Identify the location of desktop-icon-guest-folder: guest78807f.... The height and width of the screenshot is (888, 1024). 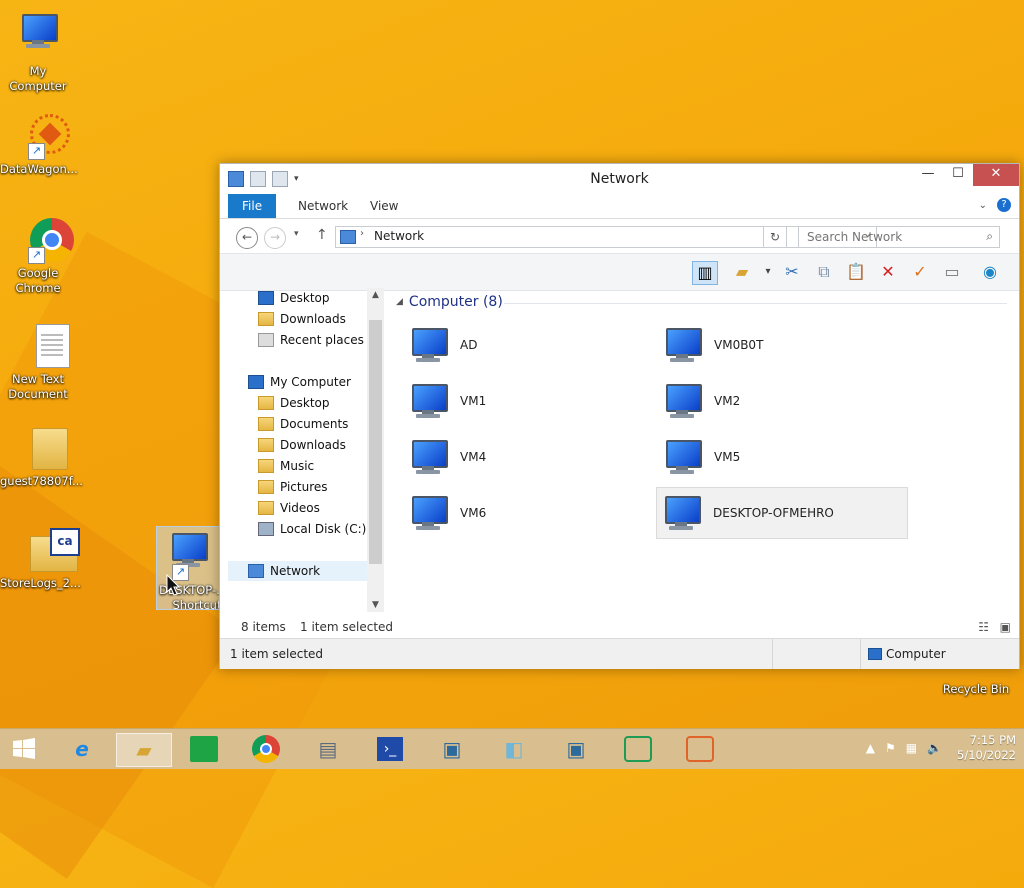
(41, 456).